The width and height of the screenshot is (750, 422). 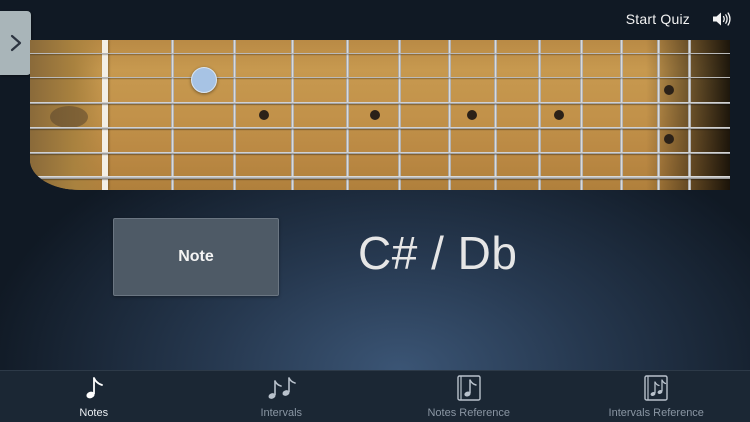 What do you see at coordinates (469, 388) in the screenshot?
I see `note-book-icon` at bounding box center [469, 388].